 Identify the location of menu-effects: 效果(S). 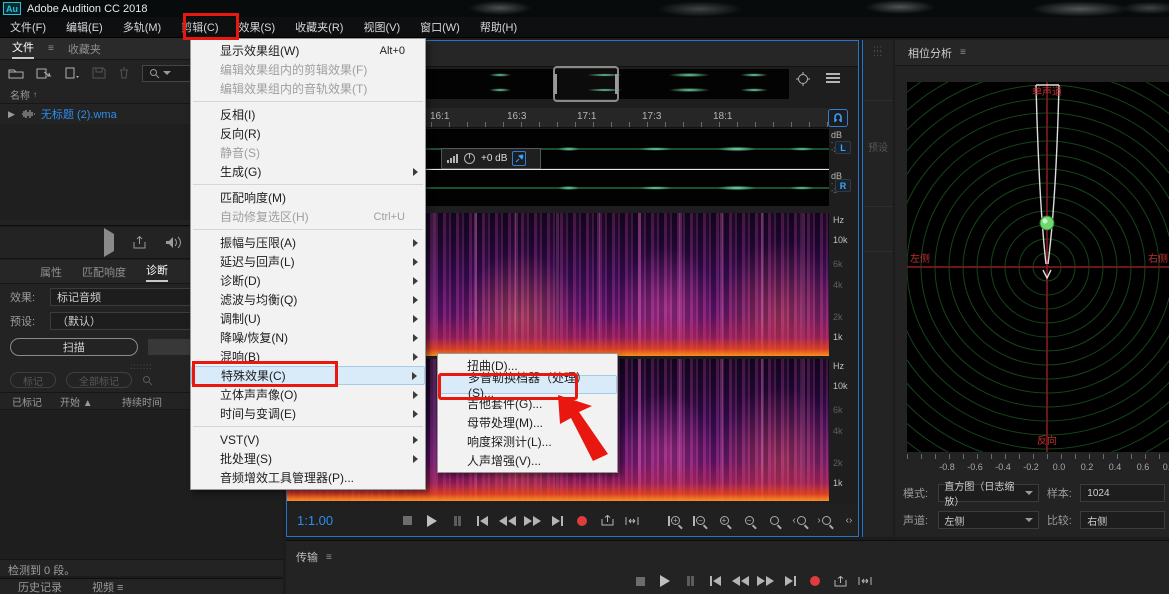
(257, 27).